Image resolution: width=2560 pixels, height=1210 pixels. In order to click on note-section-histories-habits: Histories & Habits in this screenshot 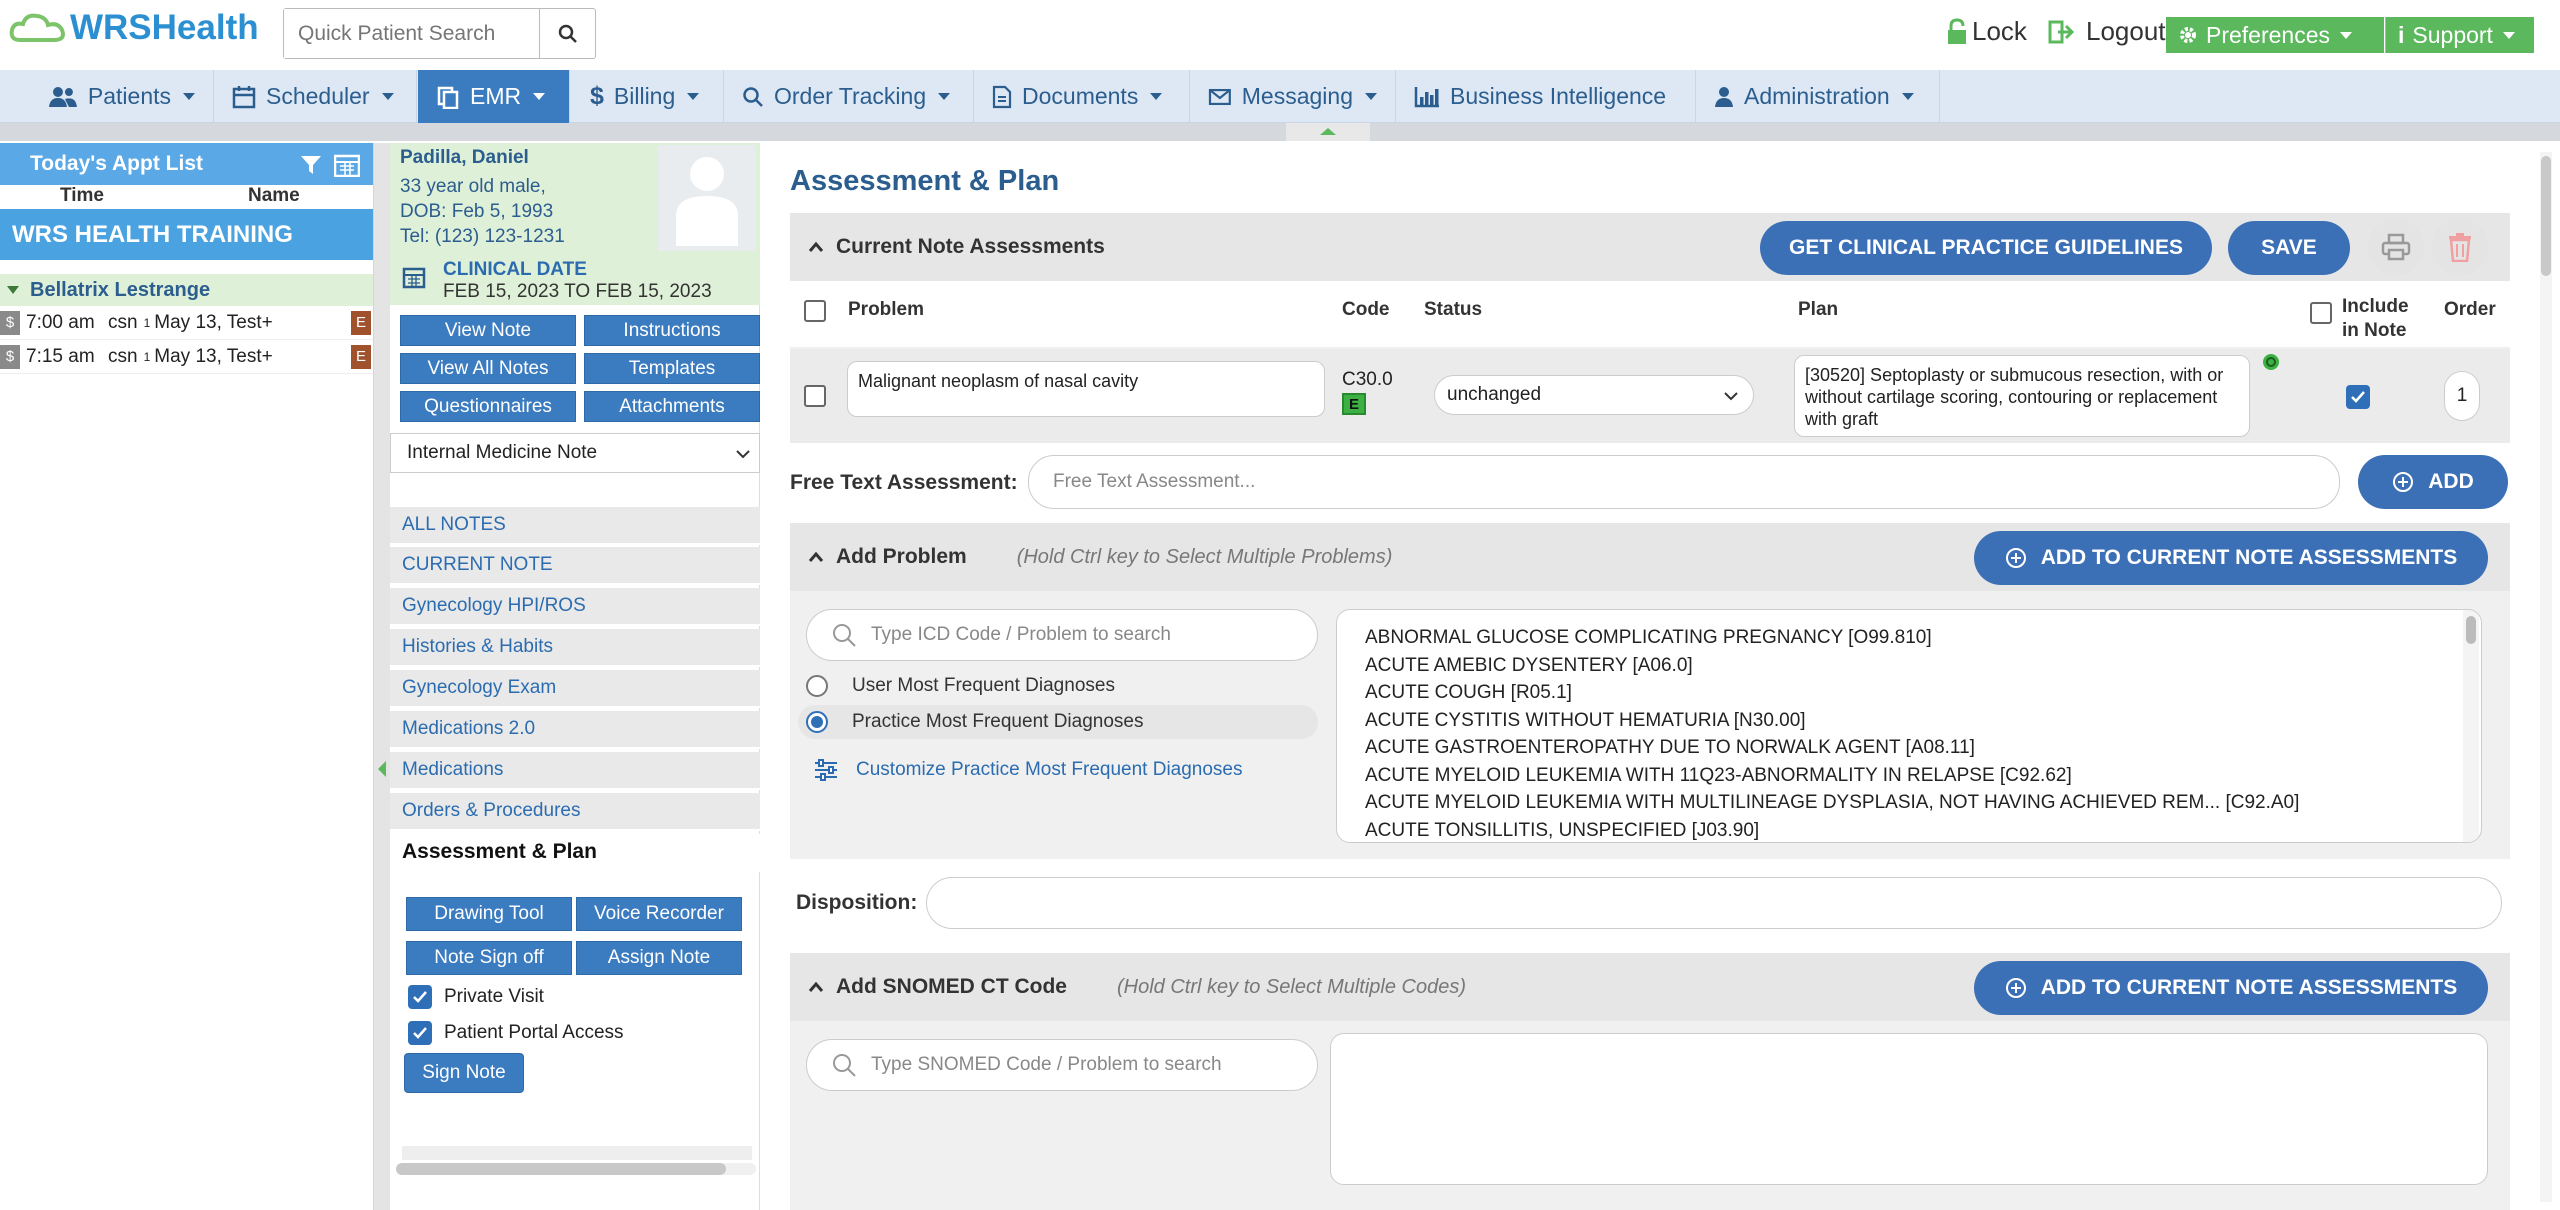, I will do `click(575, 648)`.